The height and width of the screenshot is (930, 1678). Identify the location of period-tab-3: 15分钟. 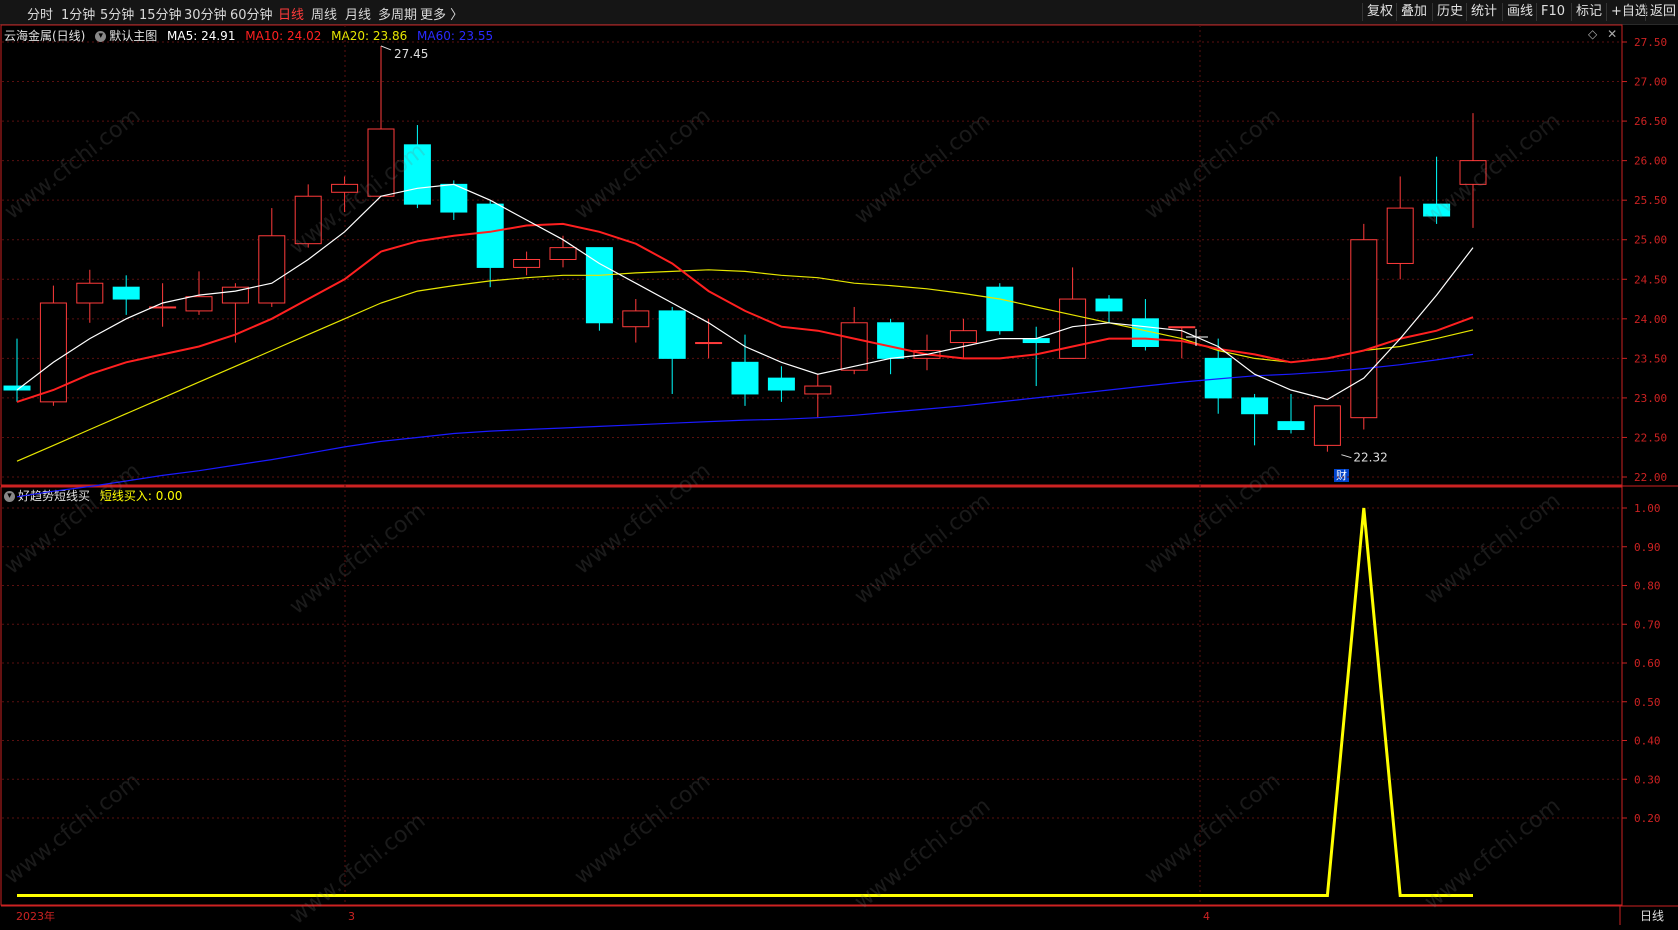
(160, 13).